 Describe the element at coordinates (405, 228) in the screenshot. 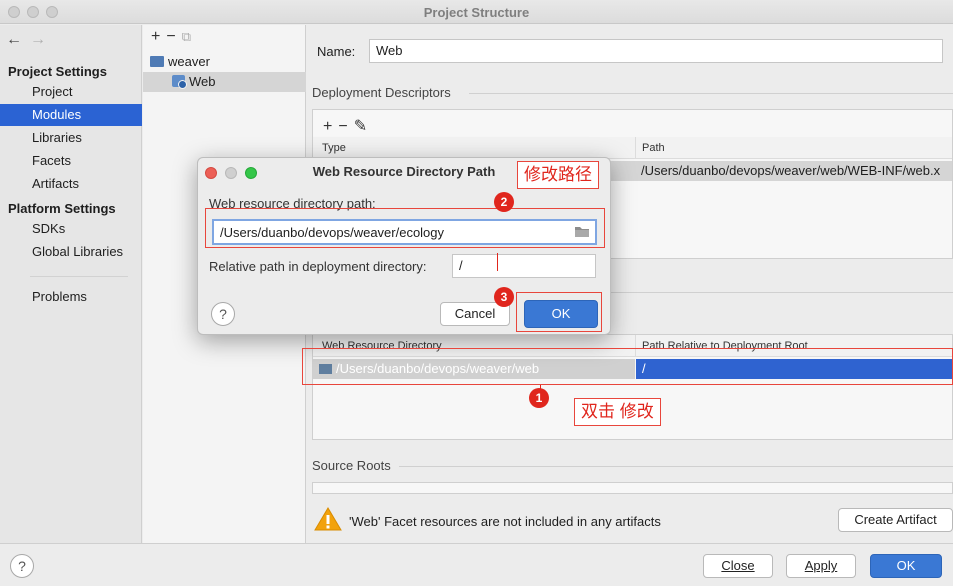

I see `annotation-box-path` at that location.